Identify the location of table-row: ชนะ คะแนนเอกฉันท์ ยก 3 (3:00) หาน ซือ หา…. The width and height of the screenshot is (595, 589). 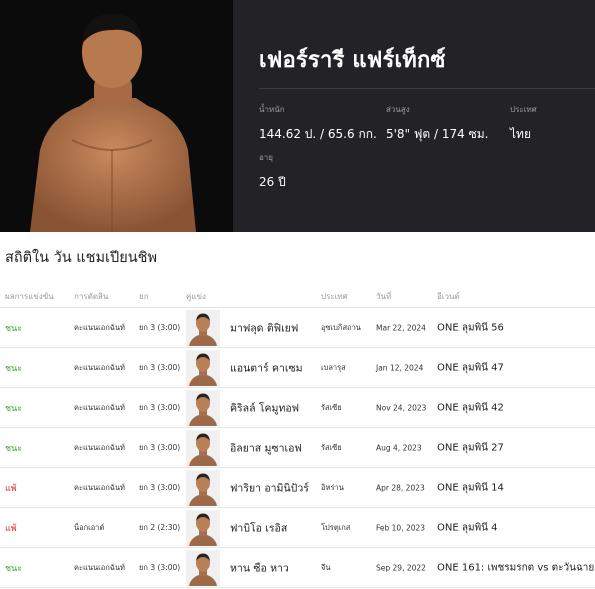
(297, 568).